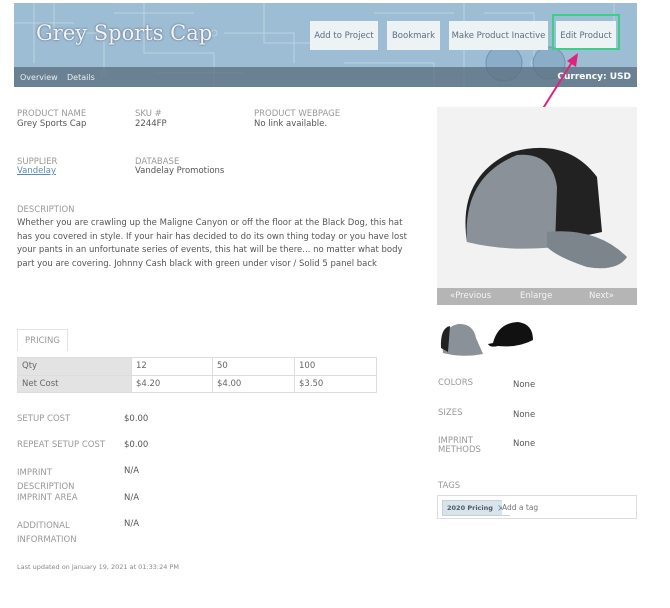 This screenshot has width=670, height=608. Describe the element at coordinates (47, 498) in the screenshot. I see `imprint-area-label: IMPRINT AREA` at that location.